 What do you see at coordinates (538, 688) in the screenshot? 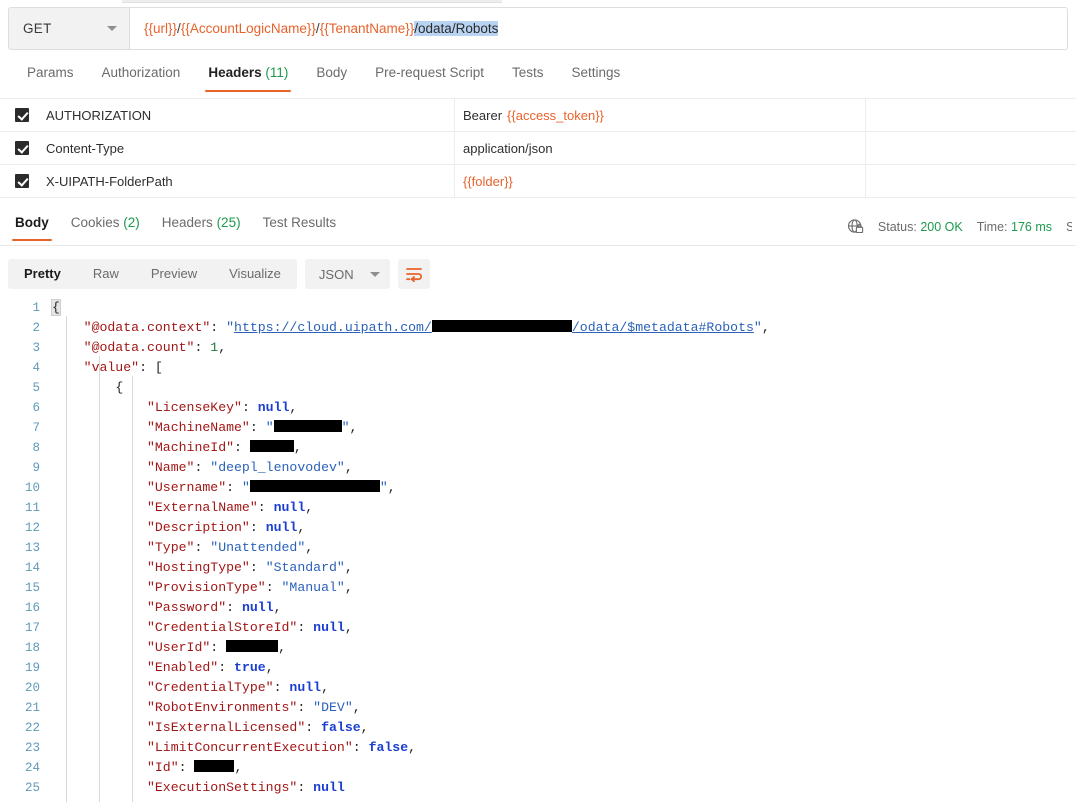
I see `code-line: 20 "CredentialType": null,` at bounding box center [538, 688].